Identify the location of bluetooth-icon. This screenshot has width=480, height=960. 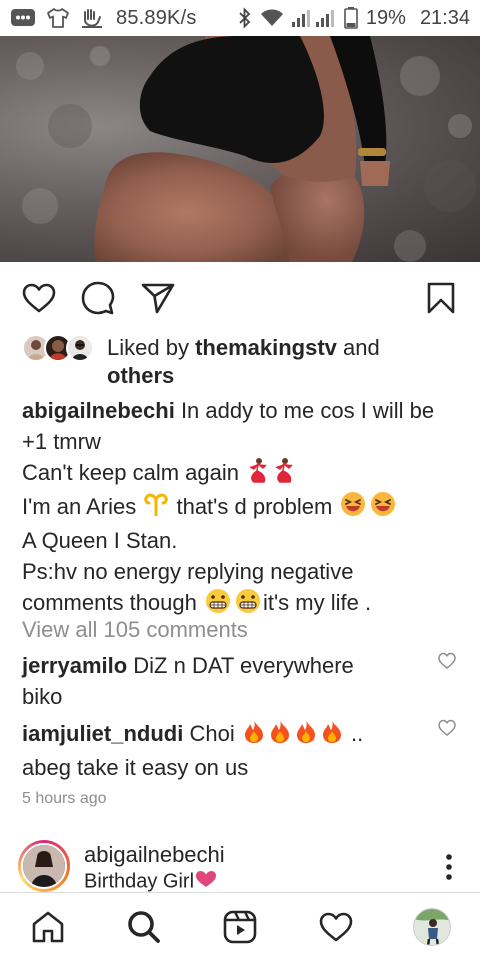
(245, 18).